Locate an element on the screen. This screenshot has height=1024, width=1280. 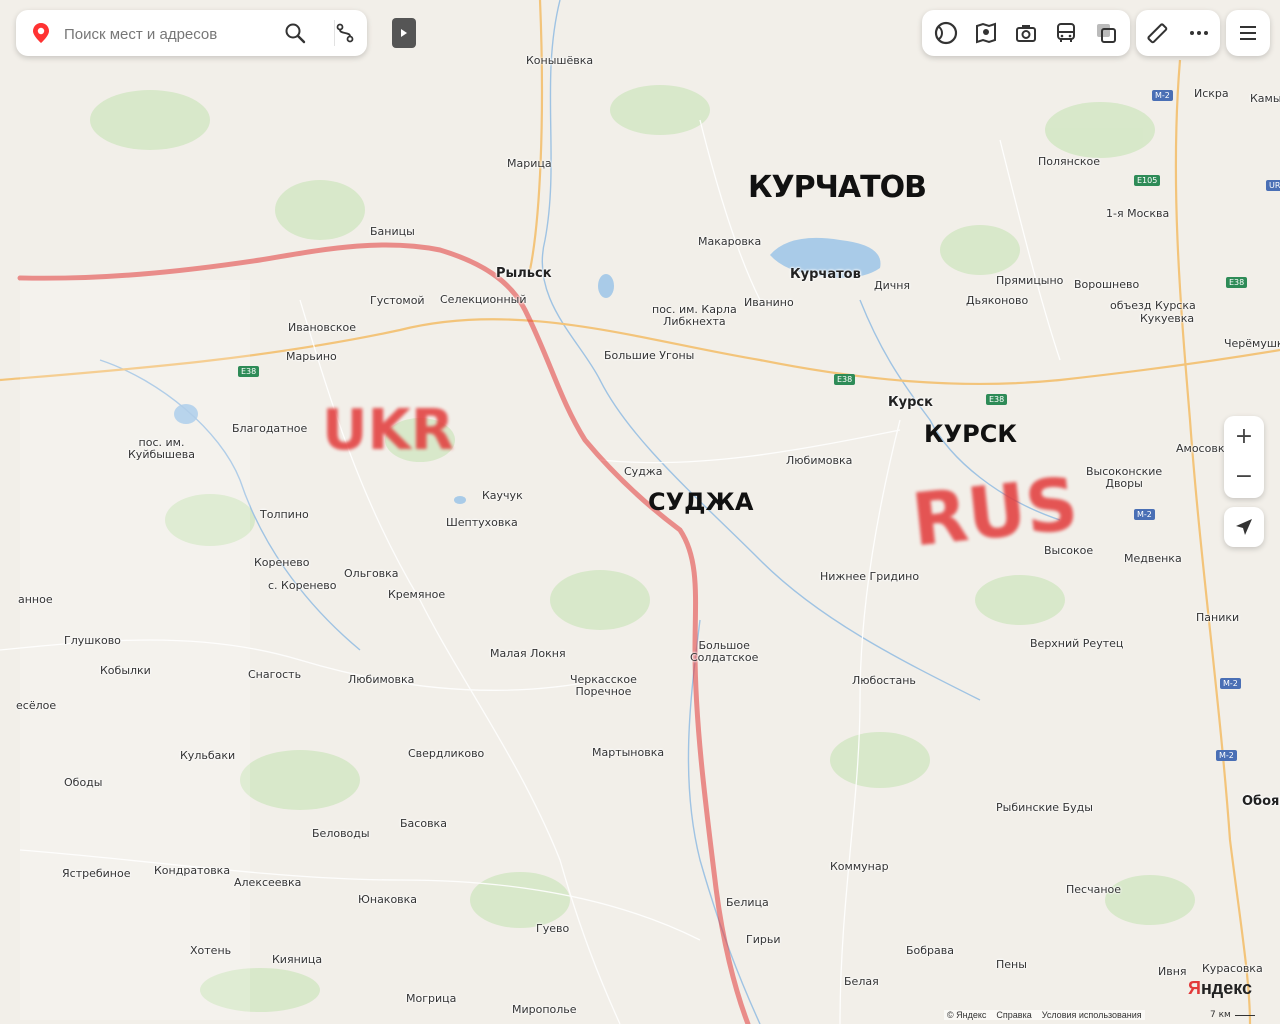
ruler-button is located at coordinates (1157, 33).